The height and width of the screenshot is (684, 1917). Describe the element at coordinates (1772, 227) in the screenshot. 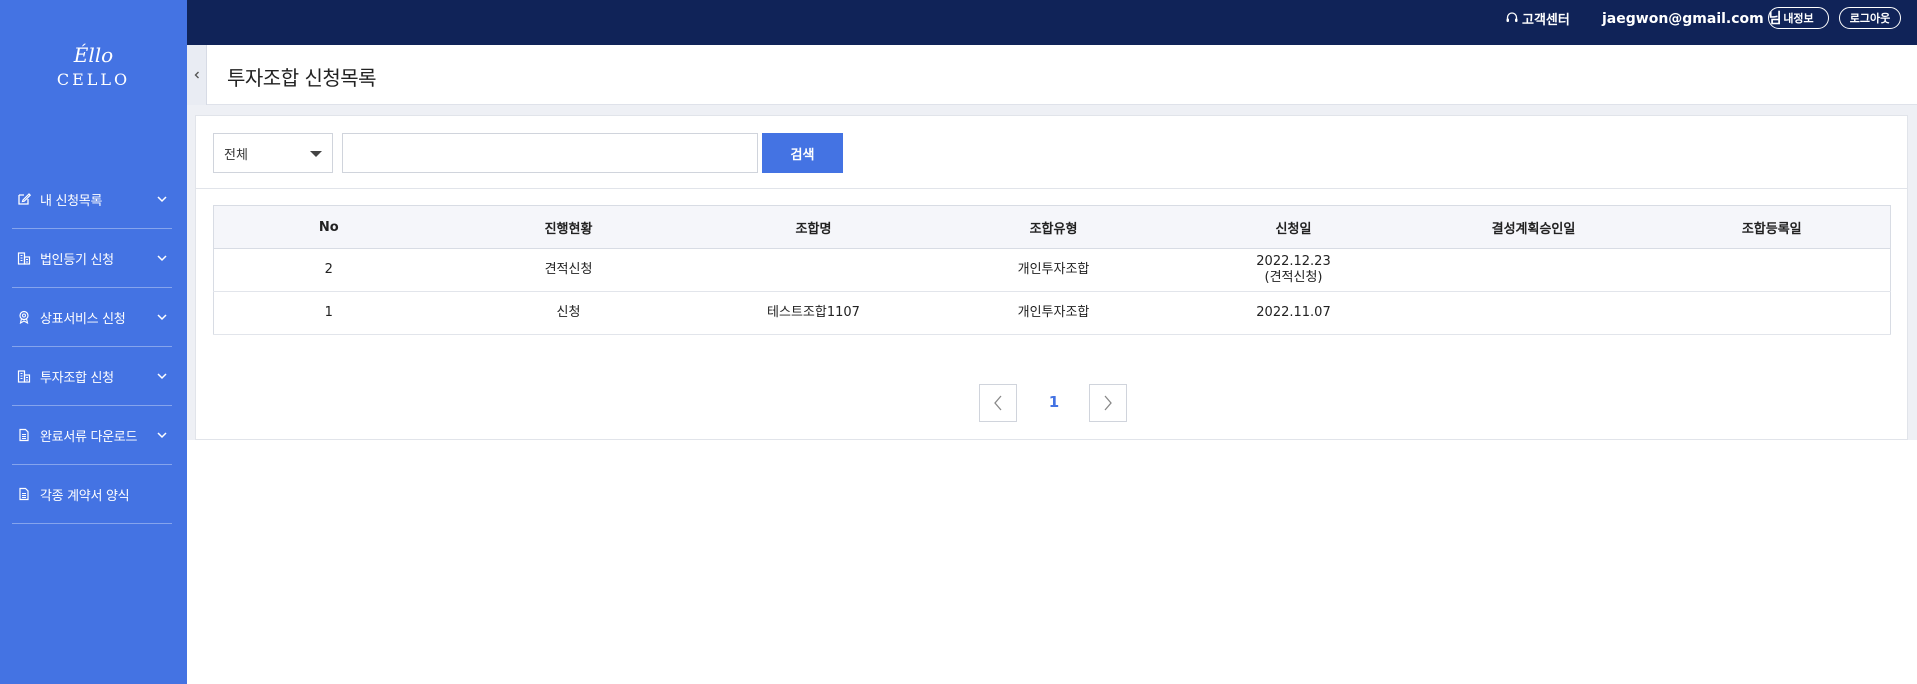

I see `column-header-registration-date: 조합등록일` at that location.